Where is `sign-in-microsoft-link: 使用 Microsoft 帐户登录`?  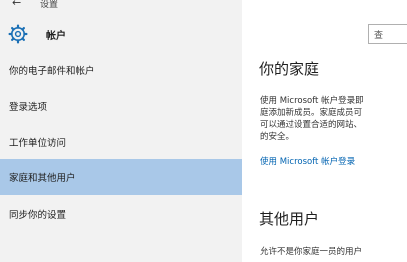
sign-in-microsoft-link: 使用 Microsoft 帐户登录 is located at coordinates (307, 161).